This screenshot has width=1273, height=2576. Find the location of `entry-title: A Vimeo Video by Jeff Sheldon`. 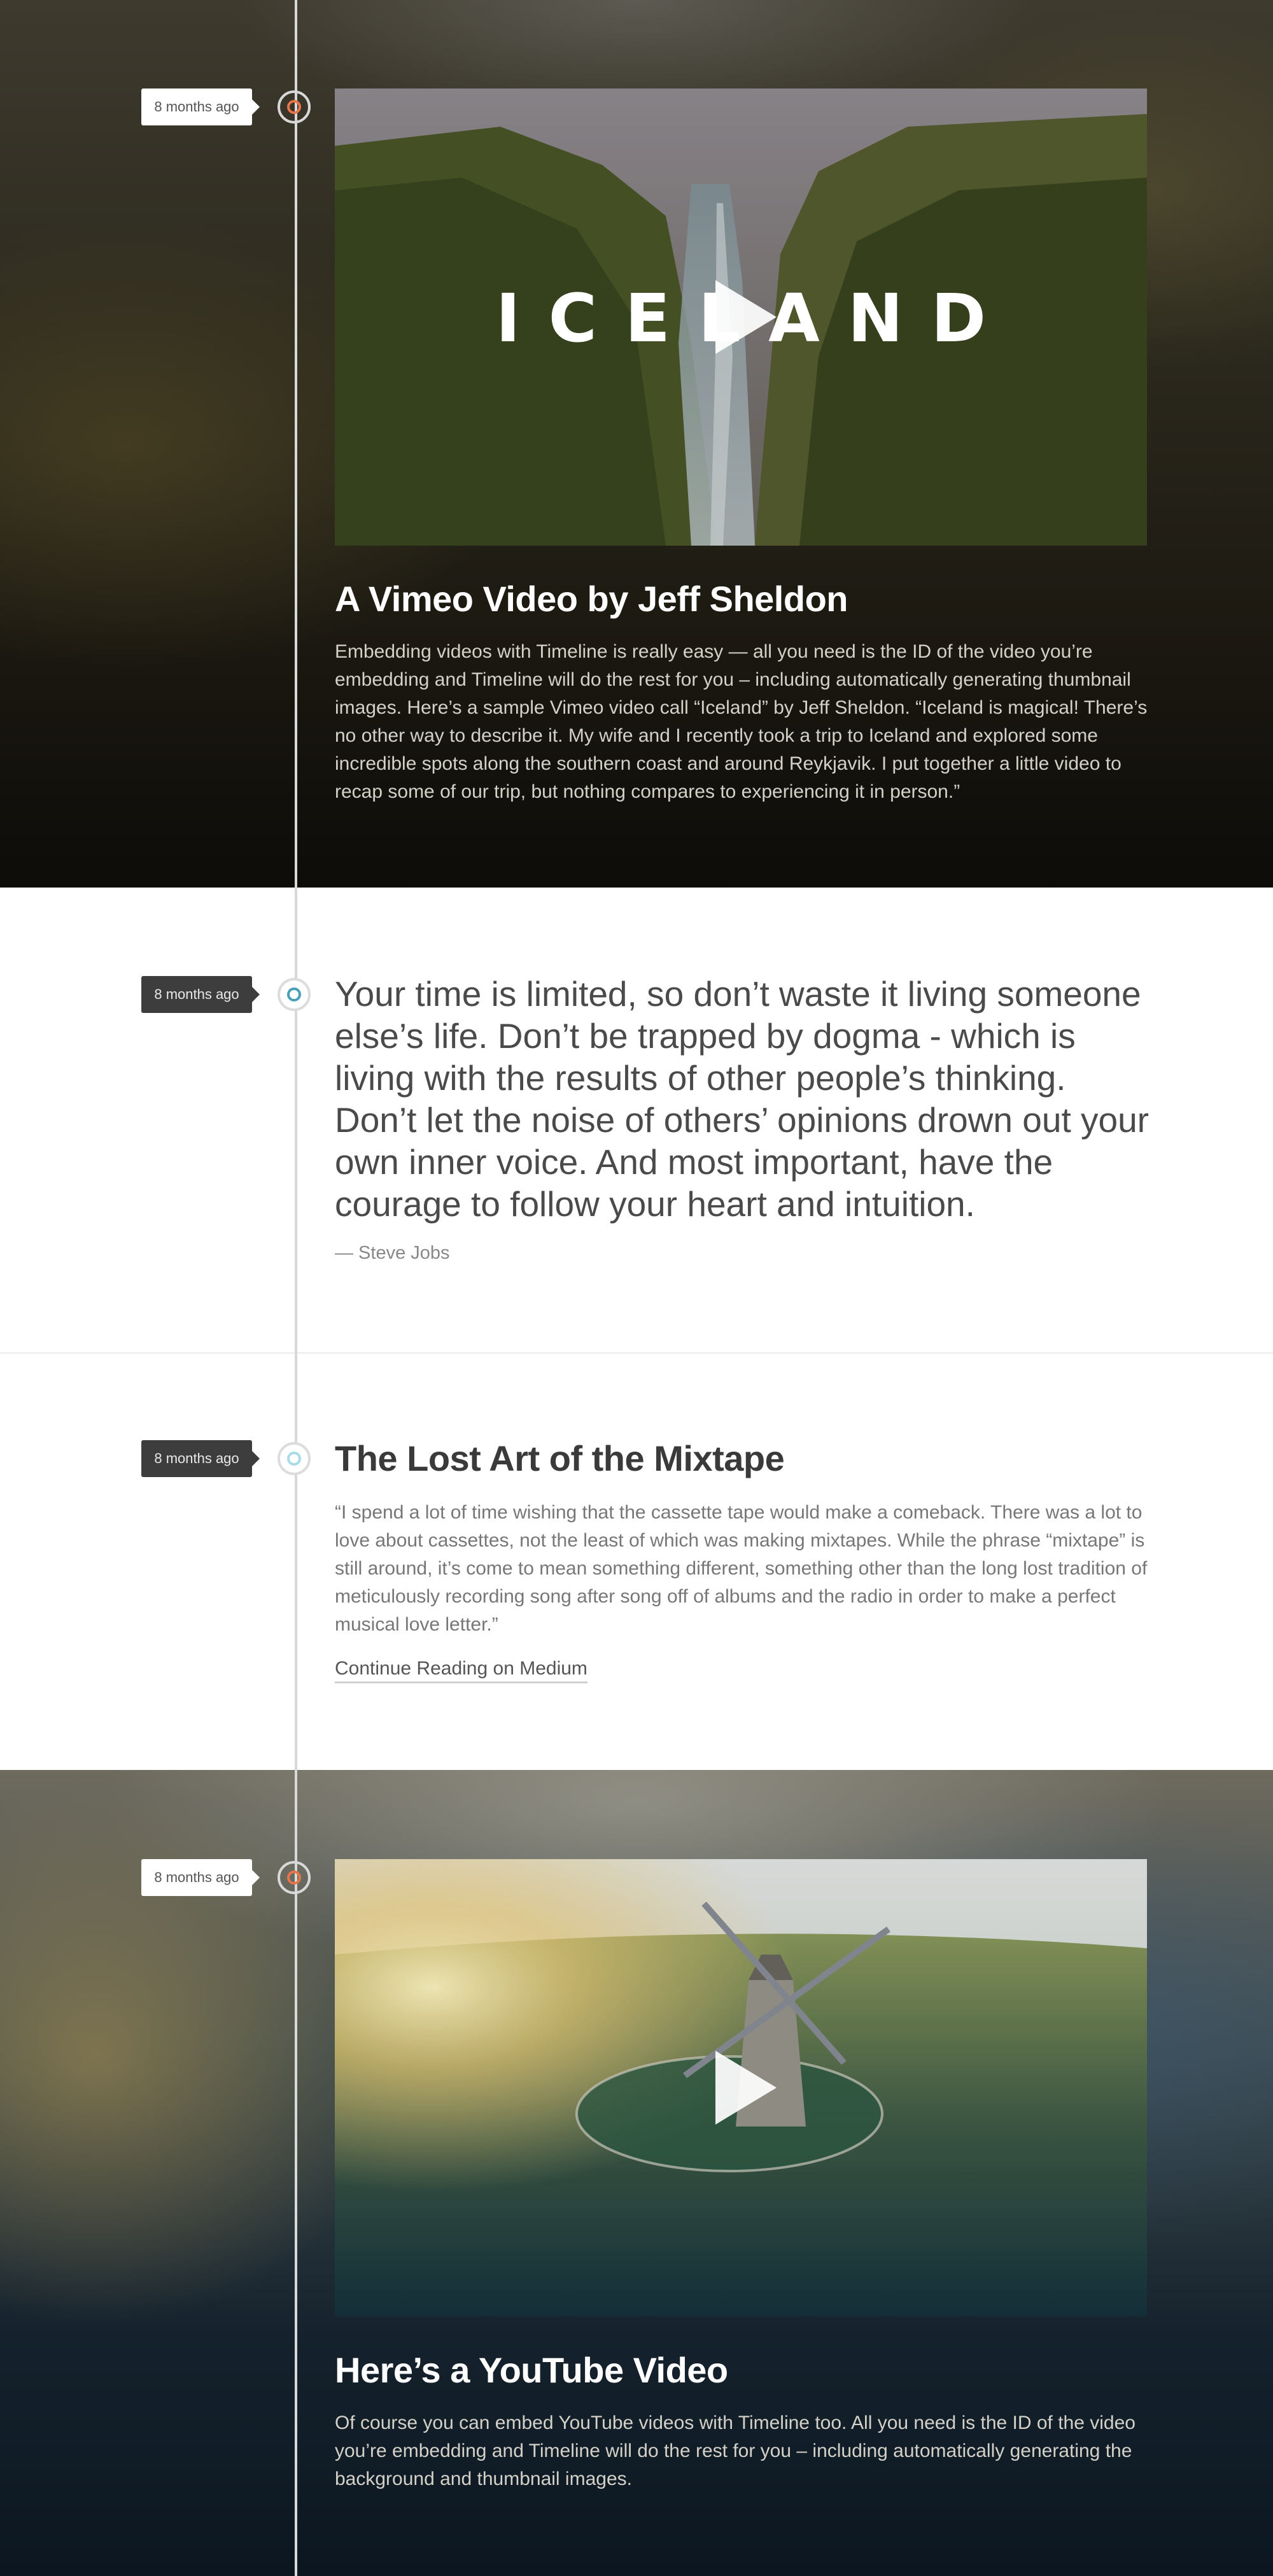

entry-title: A Vimeo Video by Jeff Sheldon is located at coordinates (591, 599).